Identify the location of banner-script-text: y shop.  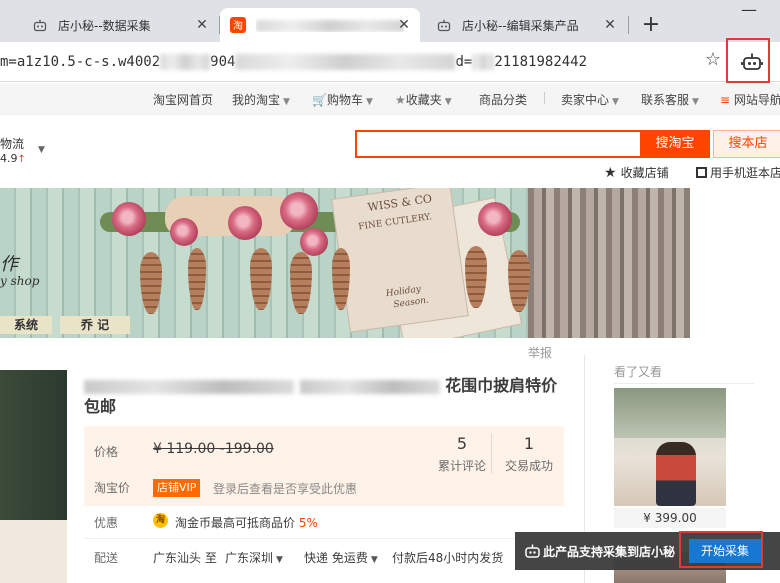
(20, 281).